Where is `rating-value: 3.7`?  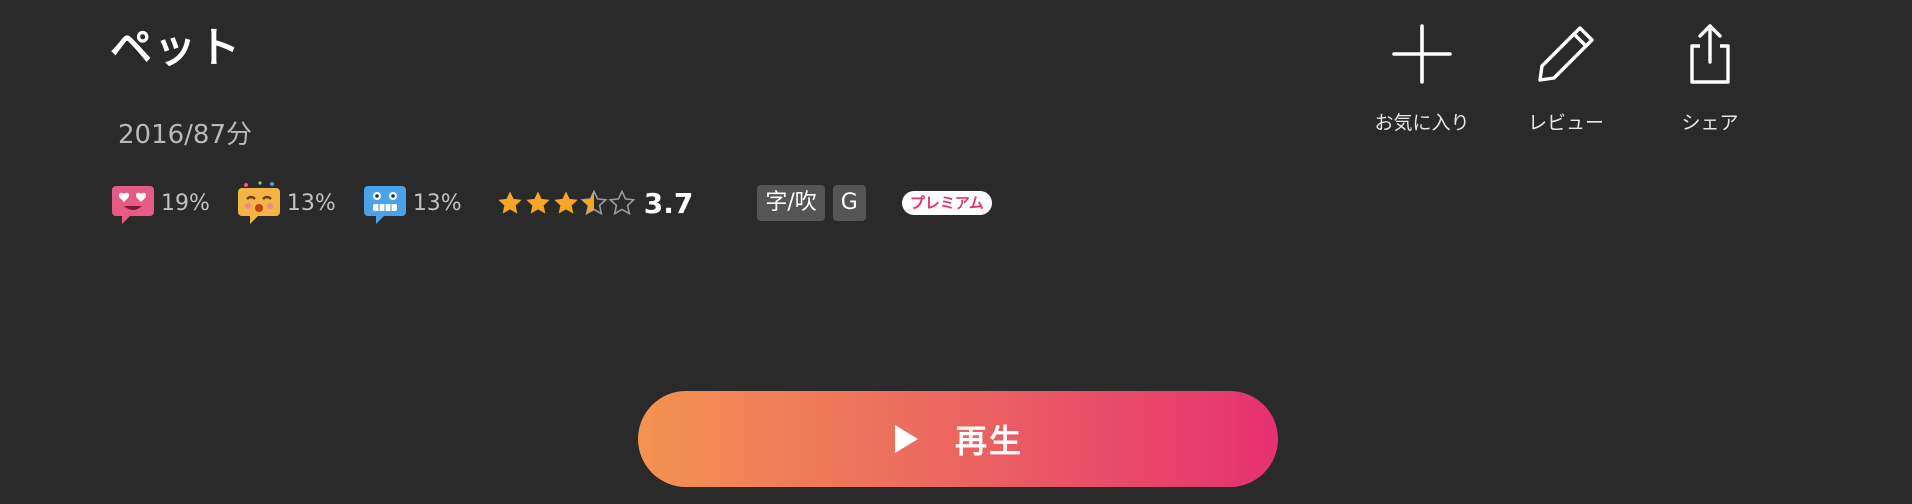
rating-value: 3.7 is located at coordinates (668, 203).